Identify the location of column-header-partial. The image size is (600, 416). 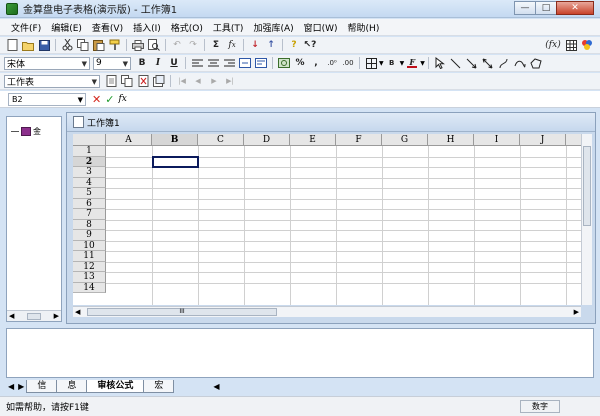
(573, 140).